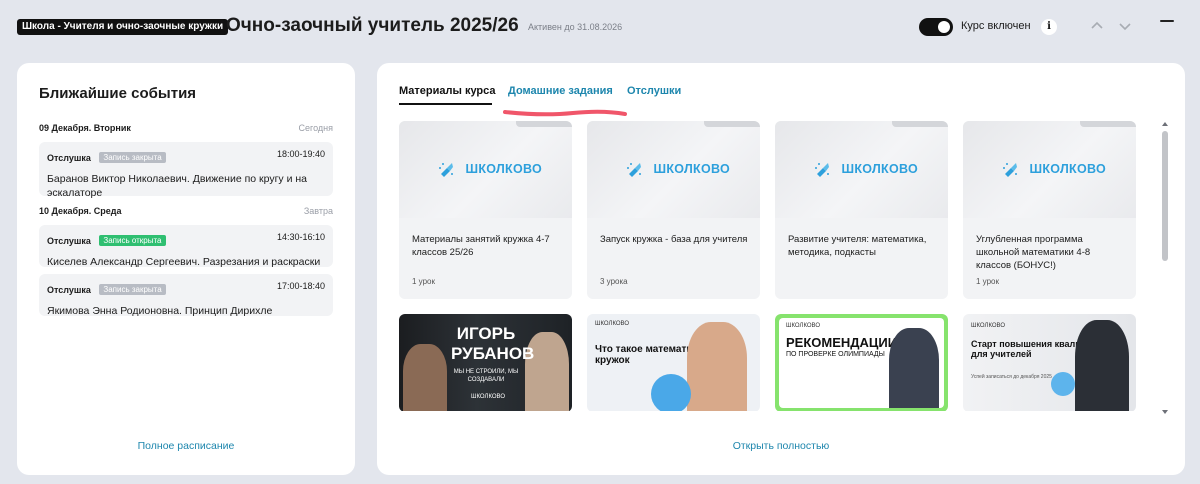 The width and height of the screenshot is (1200, 484). Describe the element at coordinates (186, 446) in the screenshot. I see `full-schedule-link: Полное расписание` at that location.